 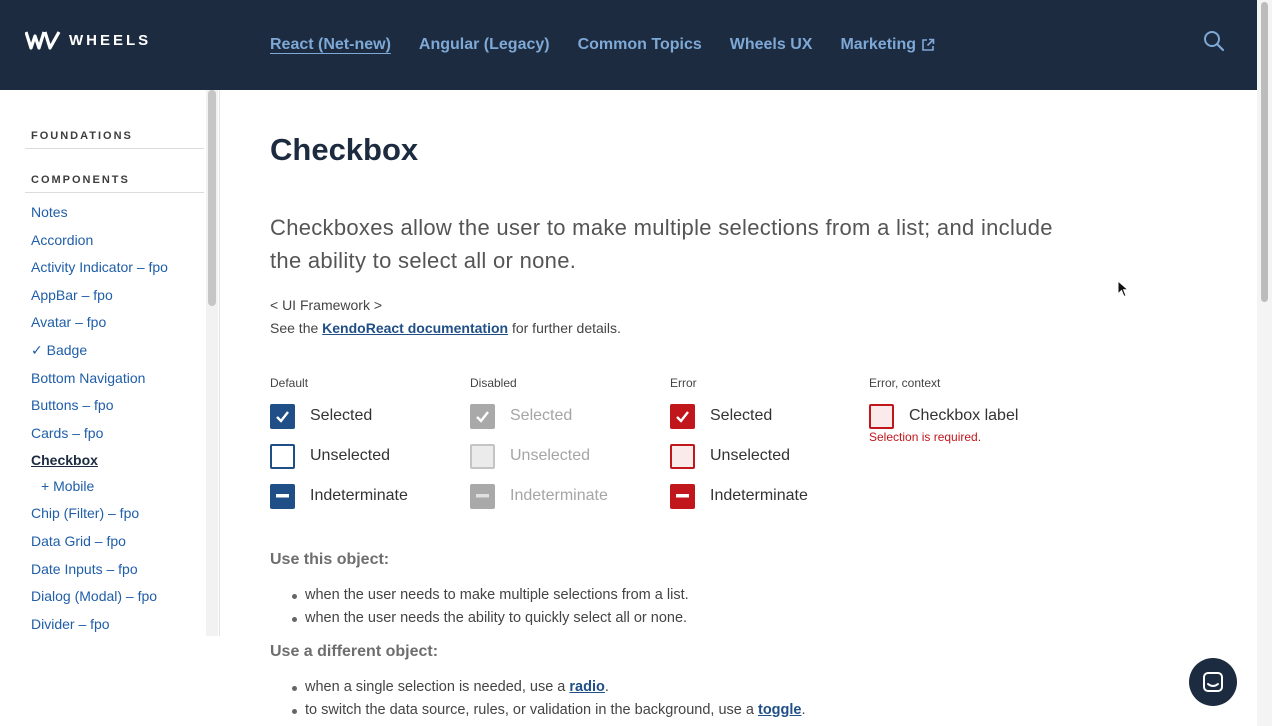 I want to click on checkbox-default-unselected: Unselected, so click(x=370, y=456).